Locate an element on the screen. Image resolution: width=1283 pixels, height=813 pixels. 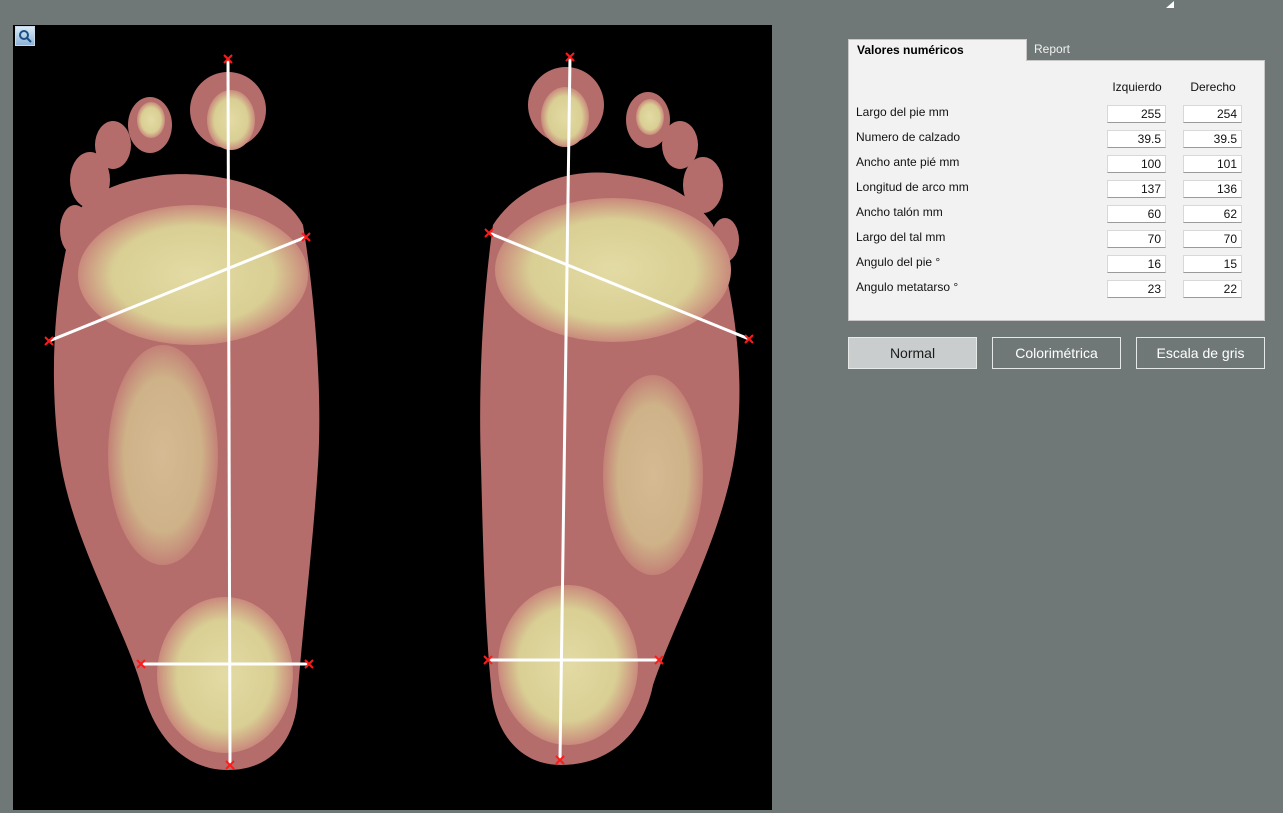
row-label: Longitud de arco mm is located at coordinates (912, 187).